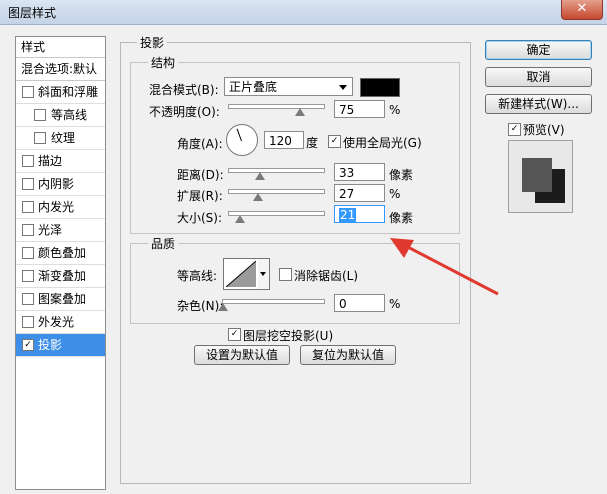  I want to click on distance-input: 33, so click(359, 172).